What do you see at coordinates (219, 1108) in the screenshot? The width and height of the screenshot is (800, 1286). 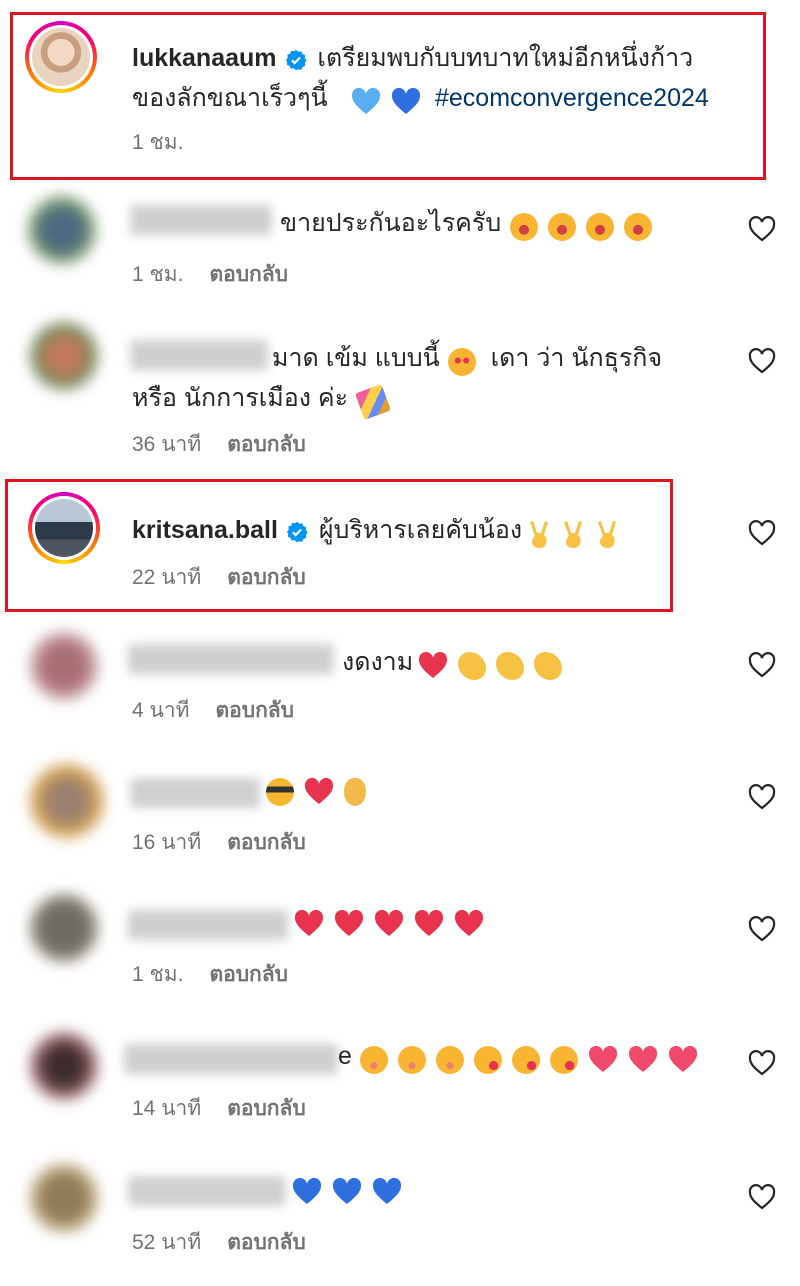 I see `comment-meta: 14 นาที ตอบกลับ` at bounding box center [219, 1108].